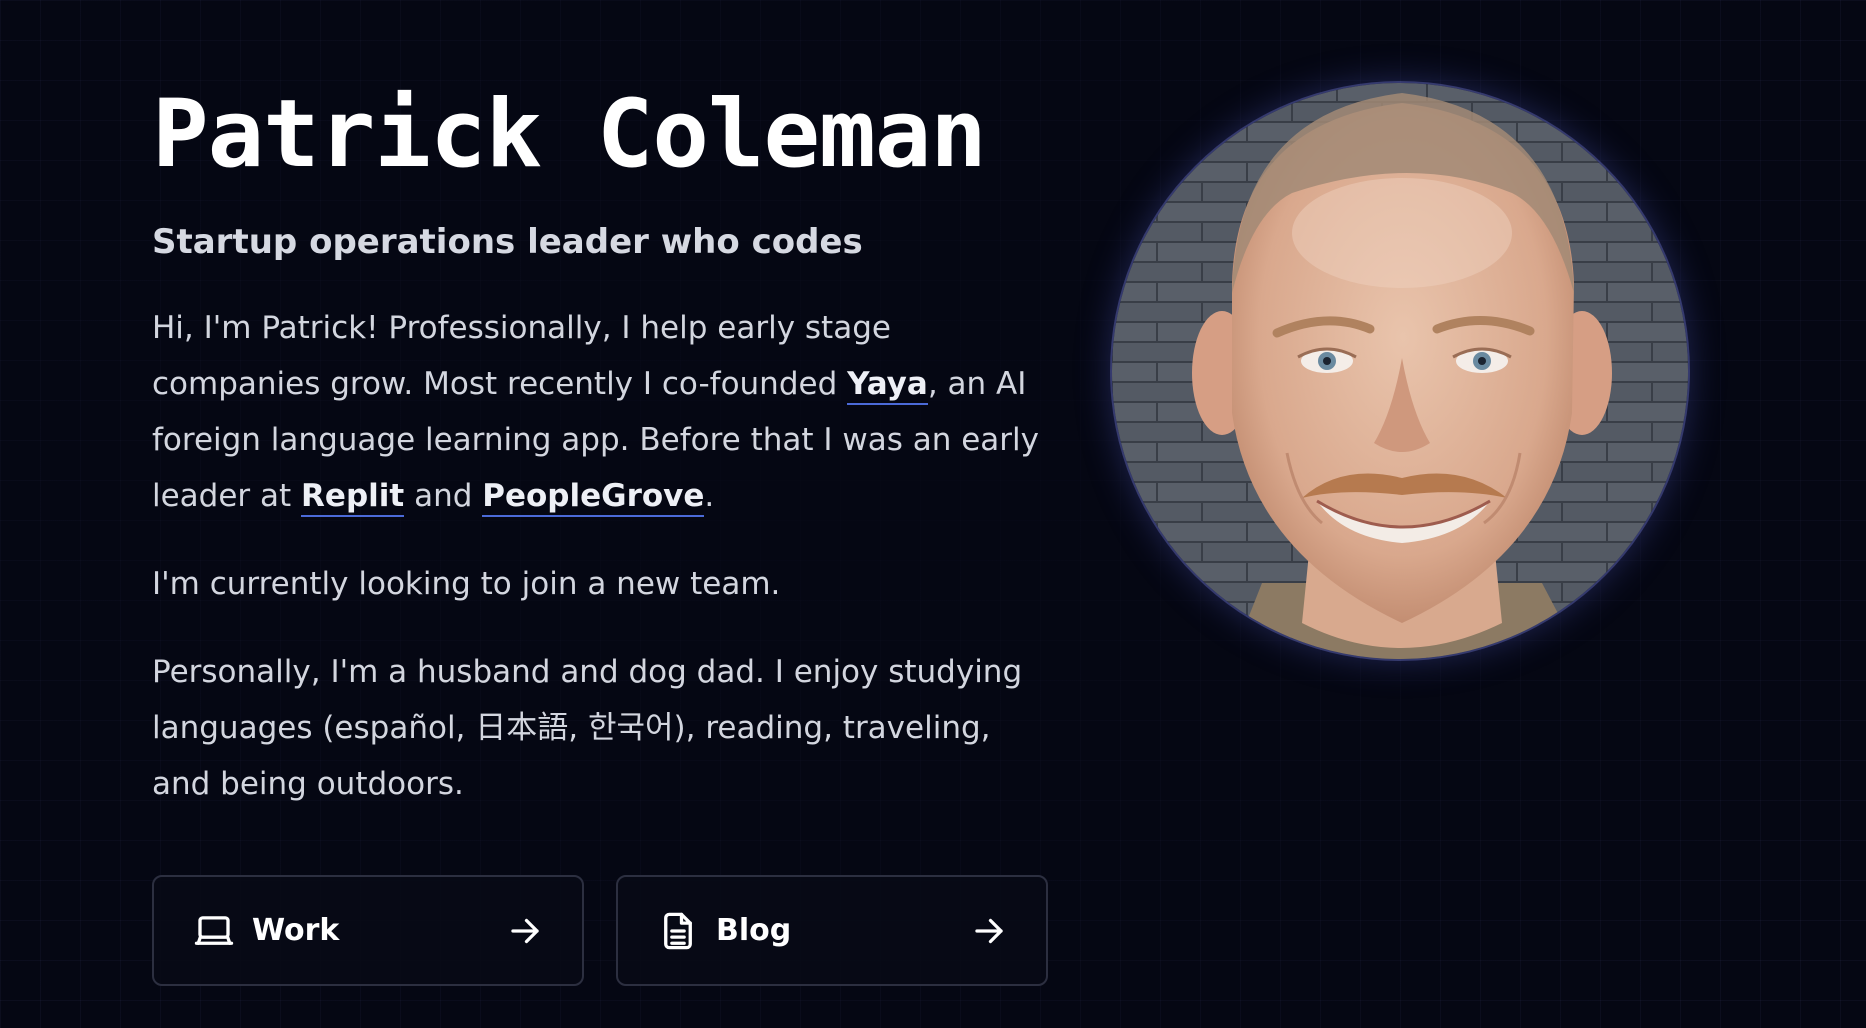  Describe the element at coordinates (353, 497) in the screenshot. I see `replit-link: Replit` at that location.